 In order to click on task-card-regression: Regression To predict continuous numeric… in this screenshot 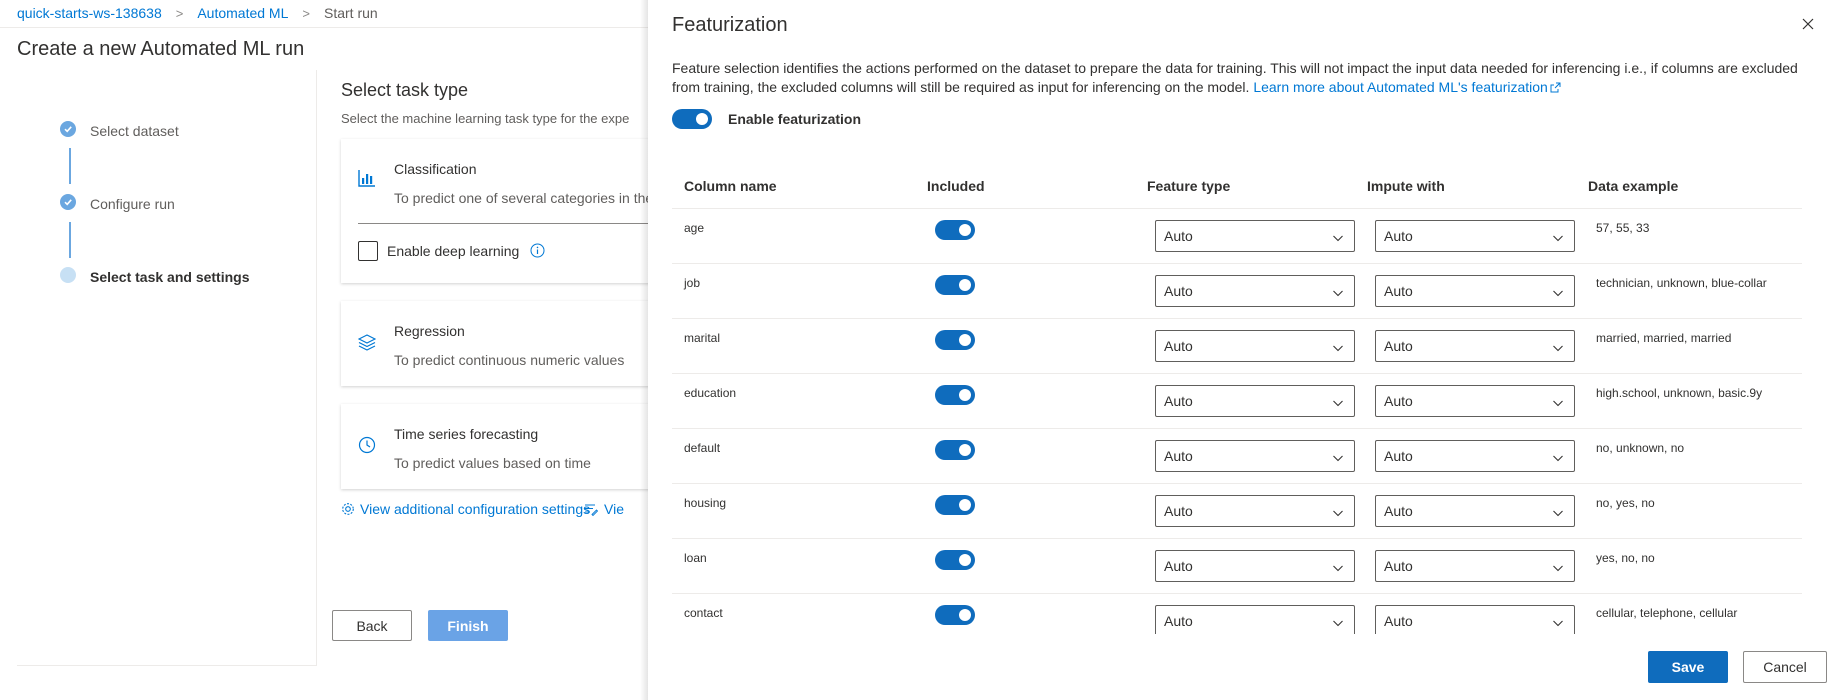, I will do `click(506, 343)`.